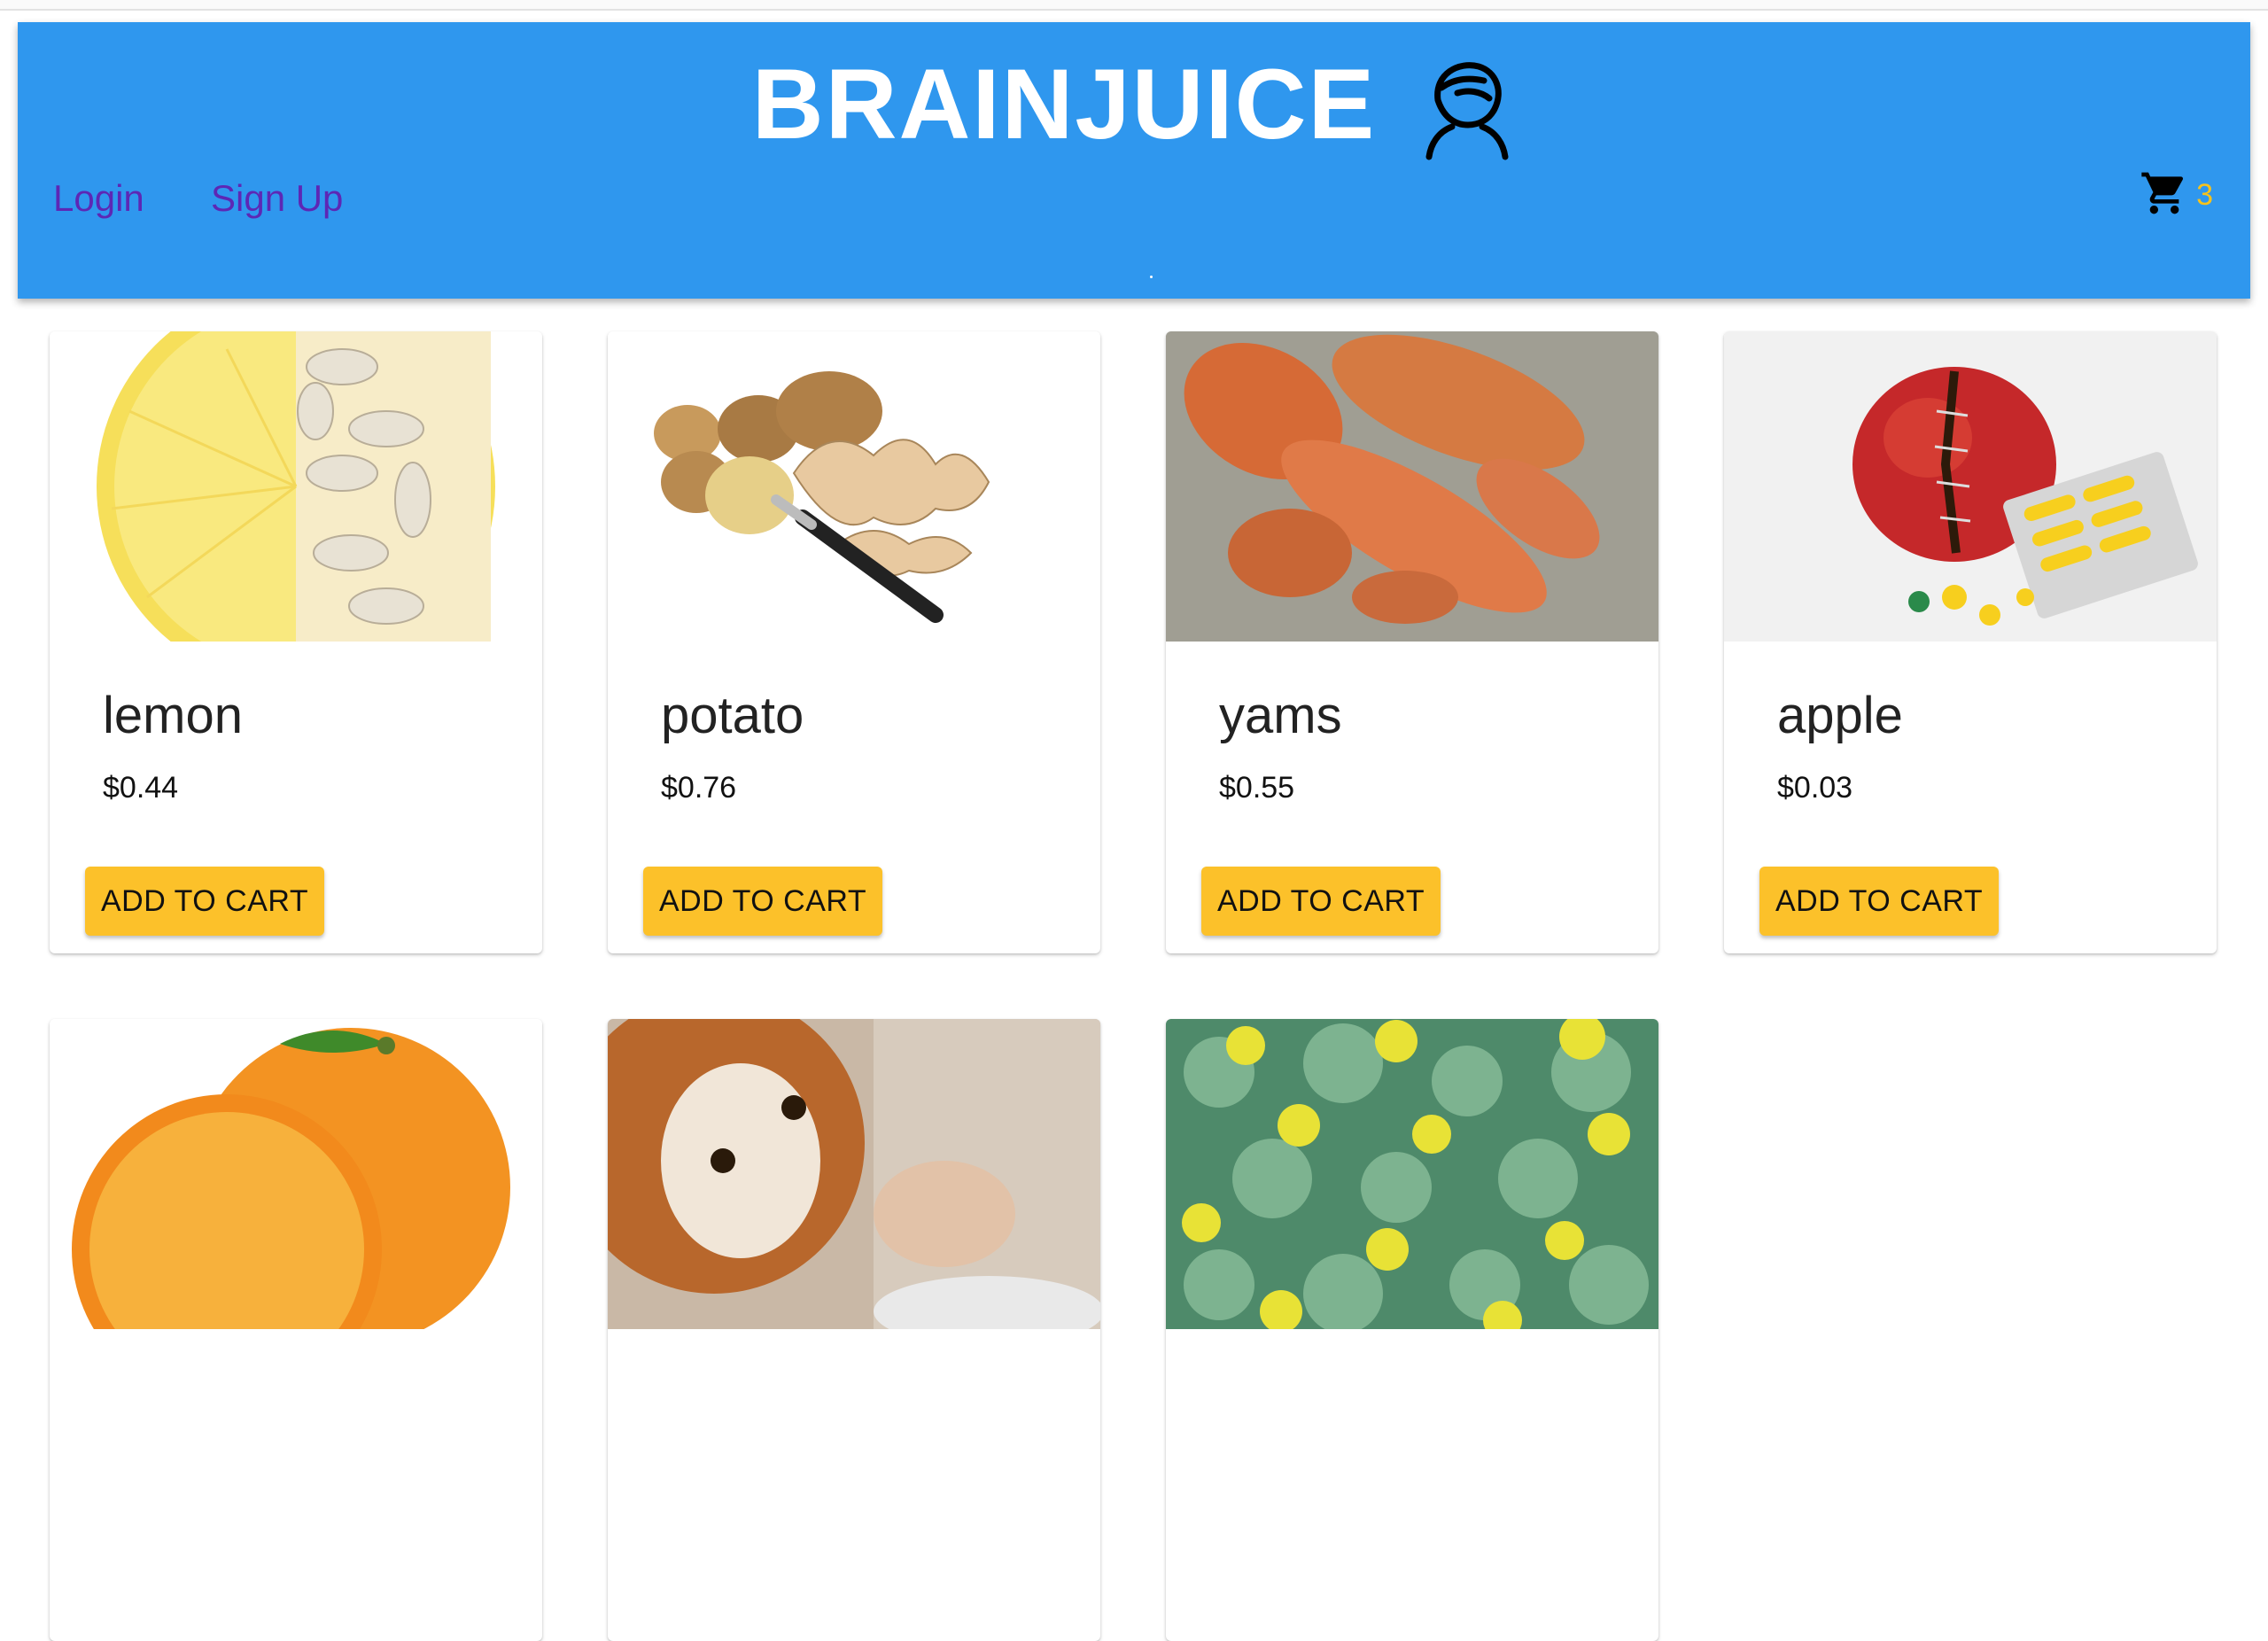 This screenshot has width=2268, height=1641. What do you see at coordinates (854, 1330) in the screenshot?
I see `product-card-dog` at bounding box center [854, 1330].